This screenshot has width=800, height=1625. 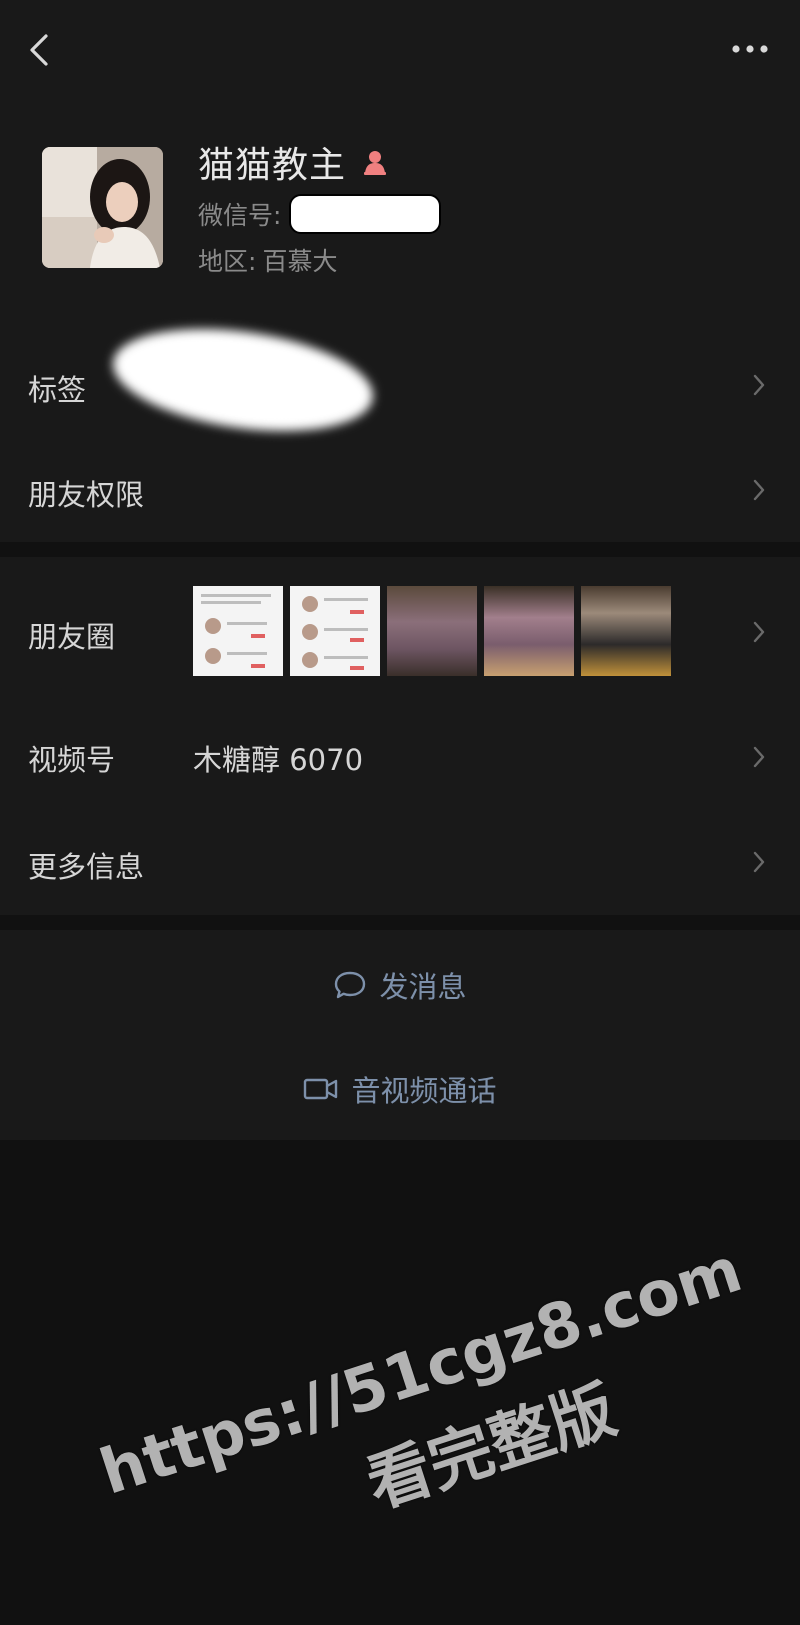 I want to click on more-options-button, so click(x=750, y=49).